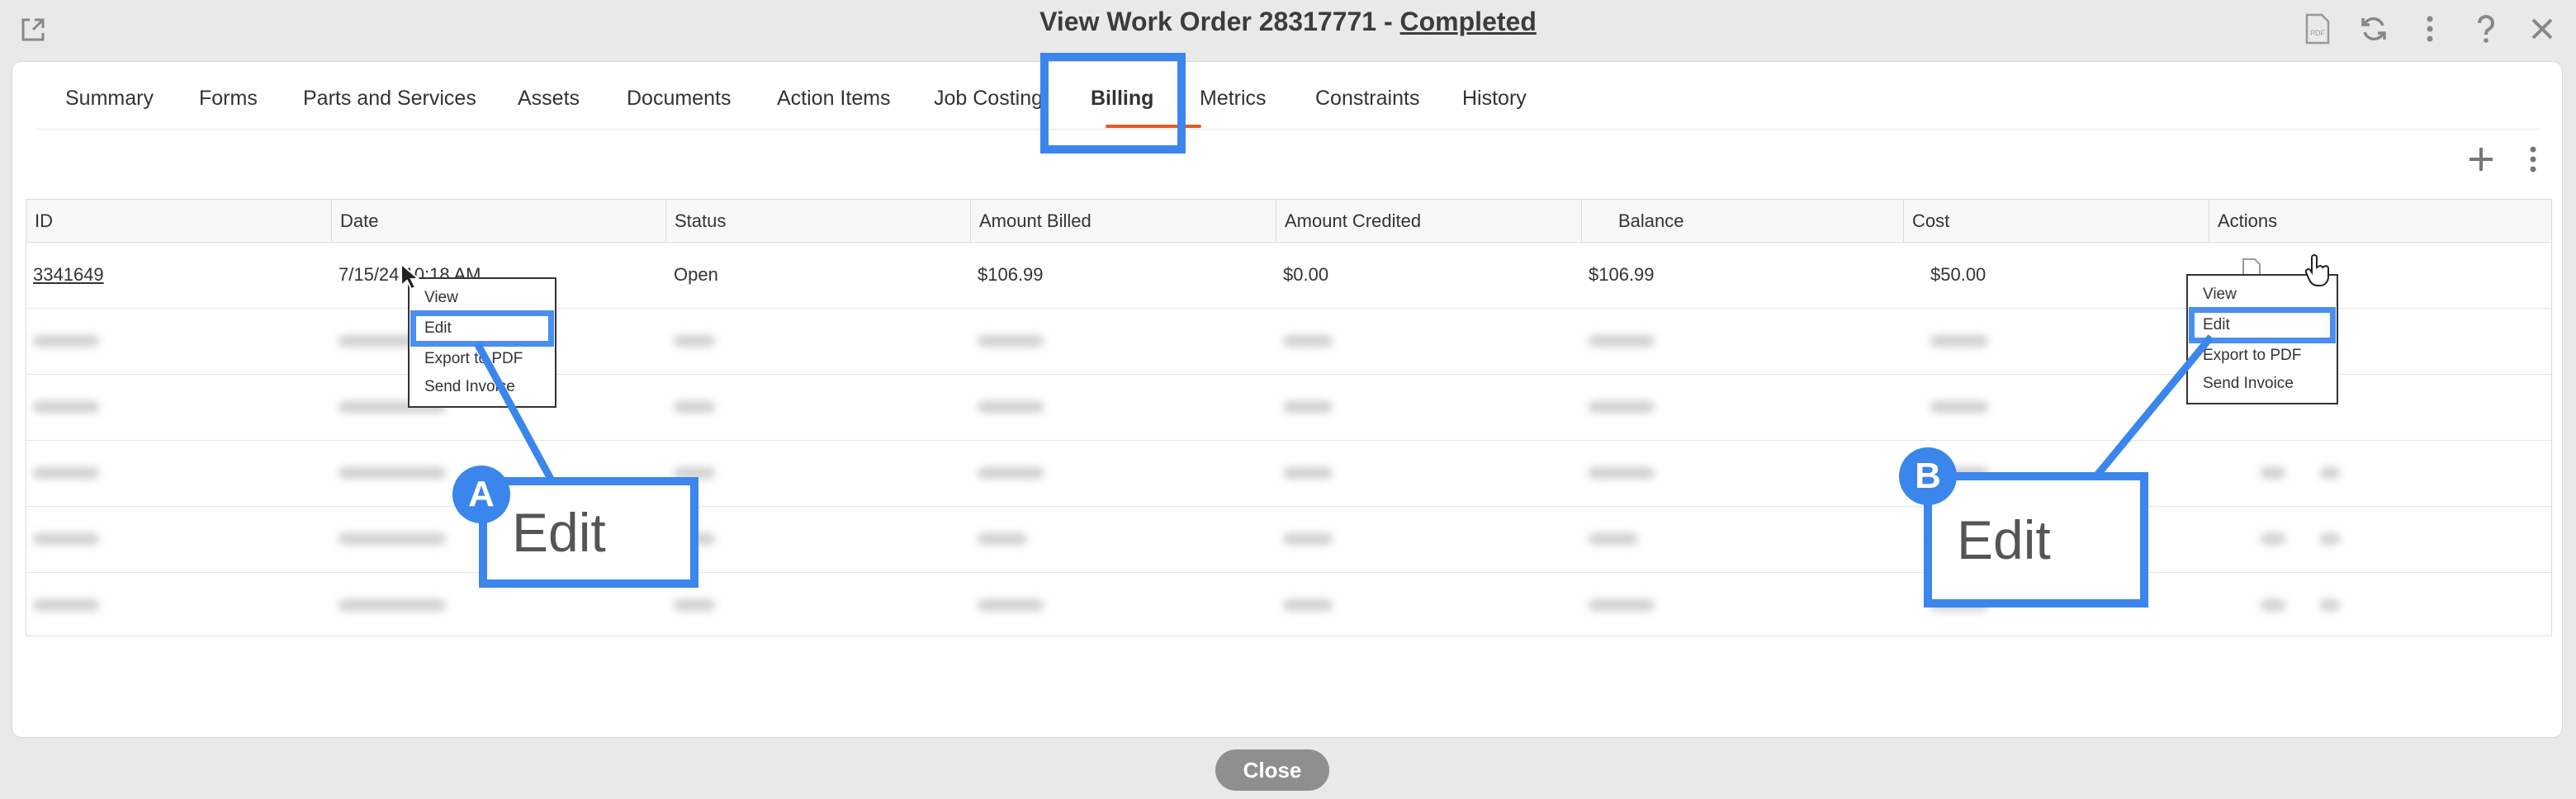 This screenshot has height=799, width=2576. What do you see at coordinates (1958, 275) in the screenshot?
I see `invoice-cost: $50.00` at bounding box center [1958, 275].